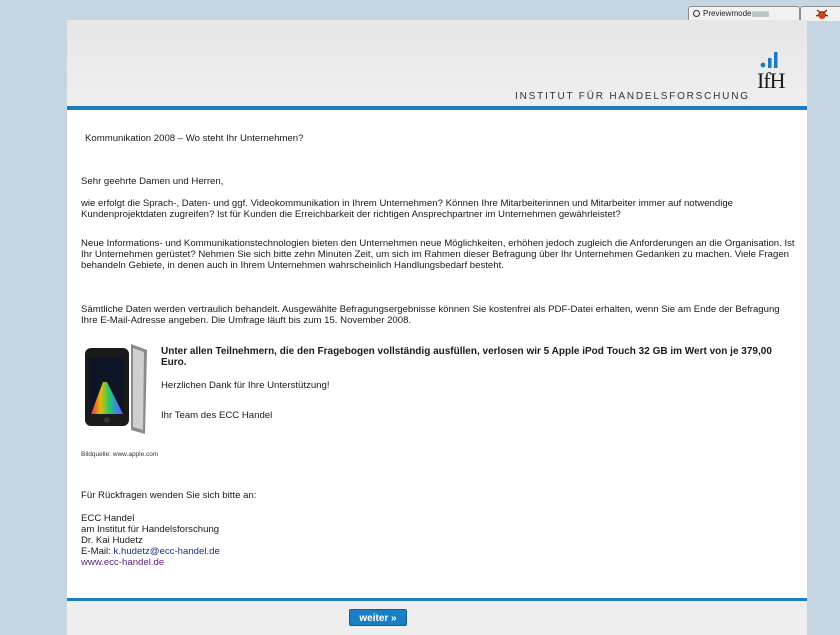 The image size is (840, 635). I want to click on firebug-tab, so click(820, 13).